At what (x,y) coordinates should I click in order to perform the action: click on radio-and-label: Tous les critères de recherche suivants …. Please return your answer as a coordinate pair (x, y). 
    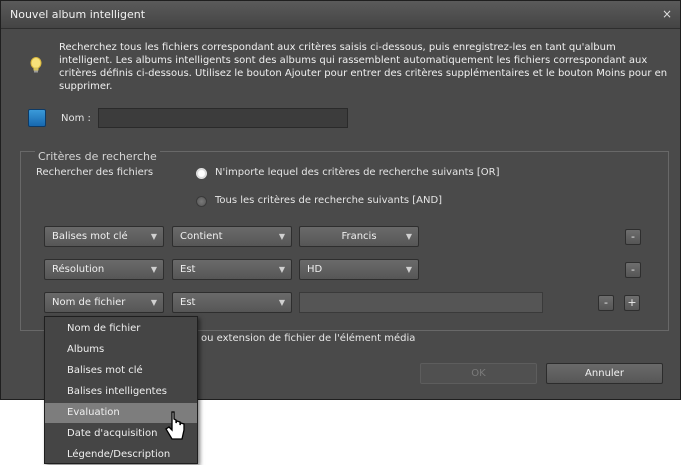
    Looking at the image, I should click on (328, 200).